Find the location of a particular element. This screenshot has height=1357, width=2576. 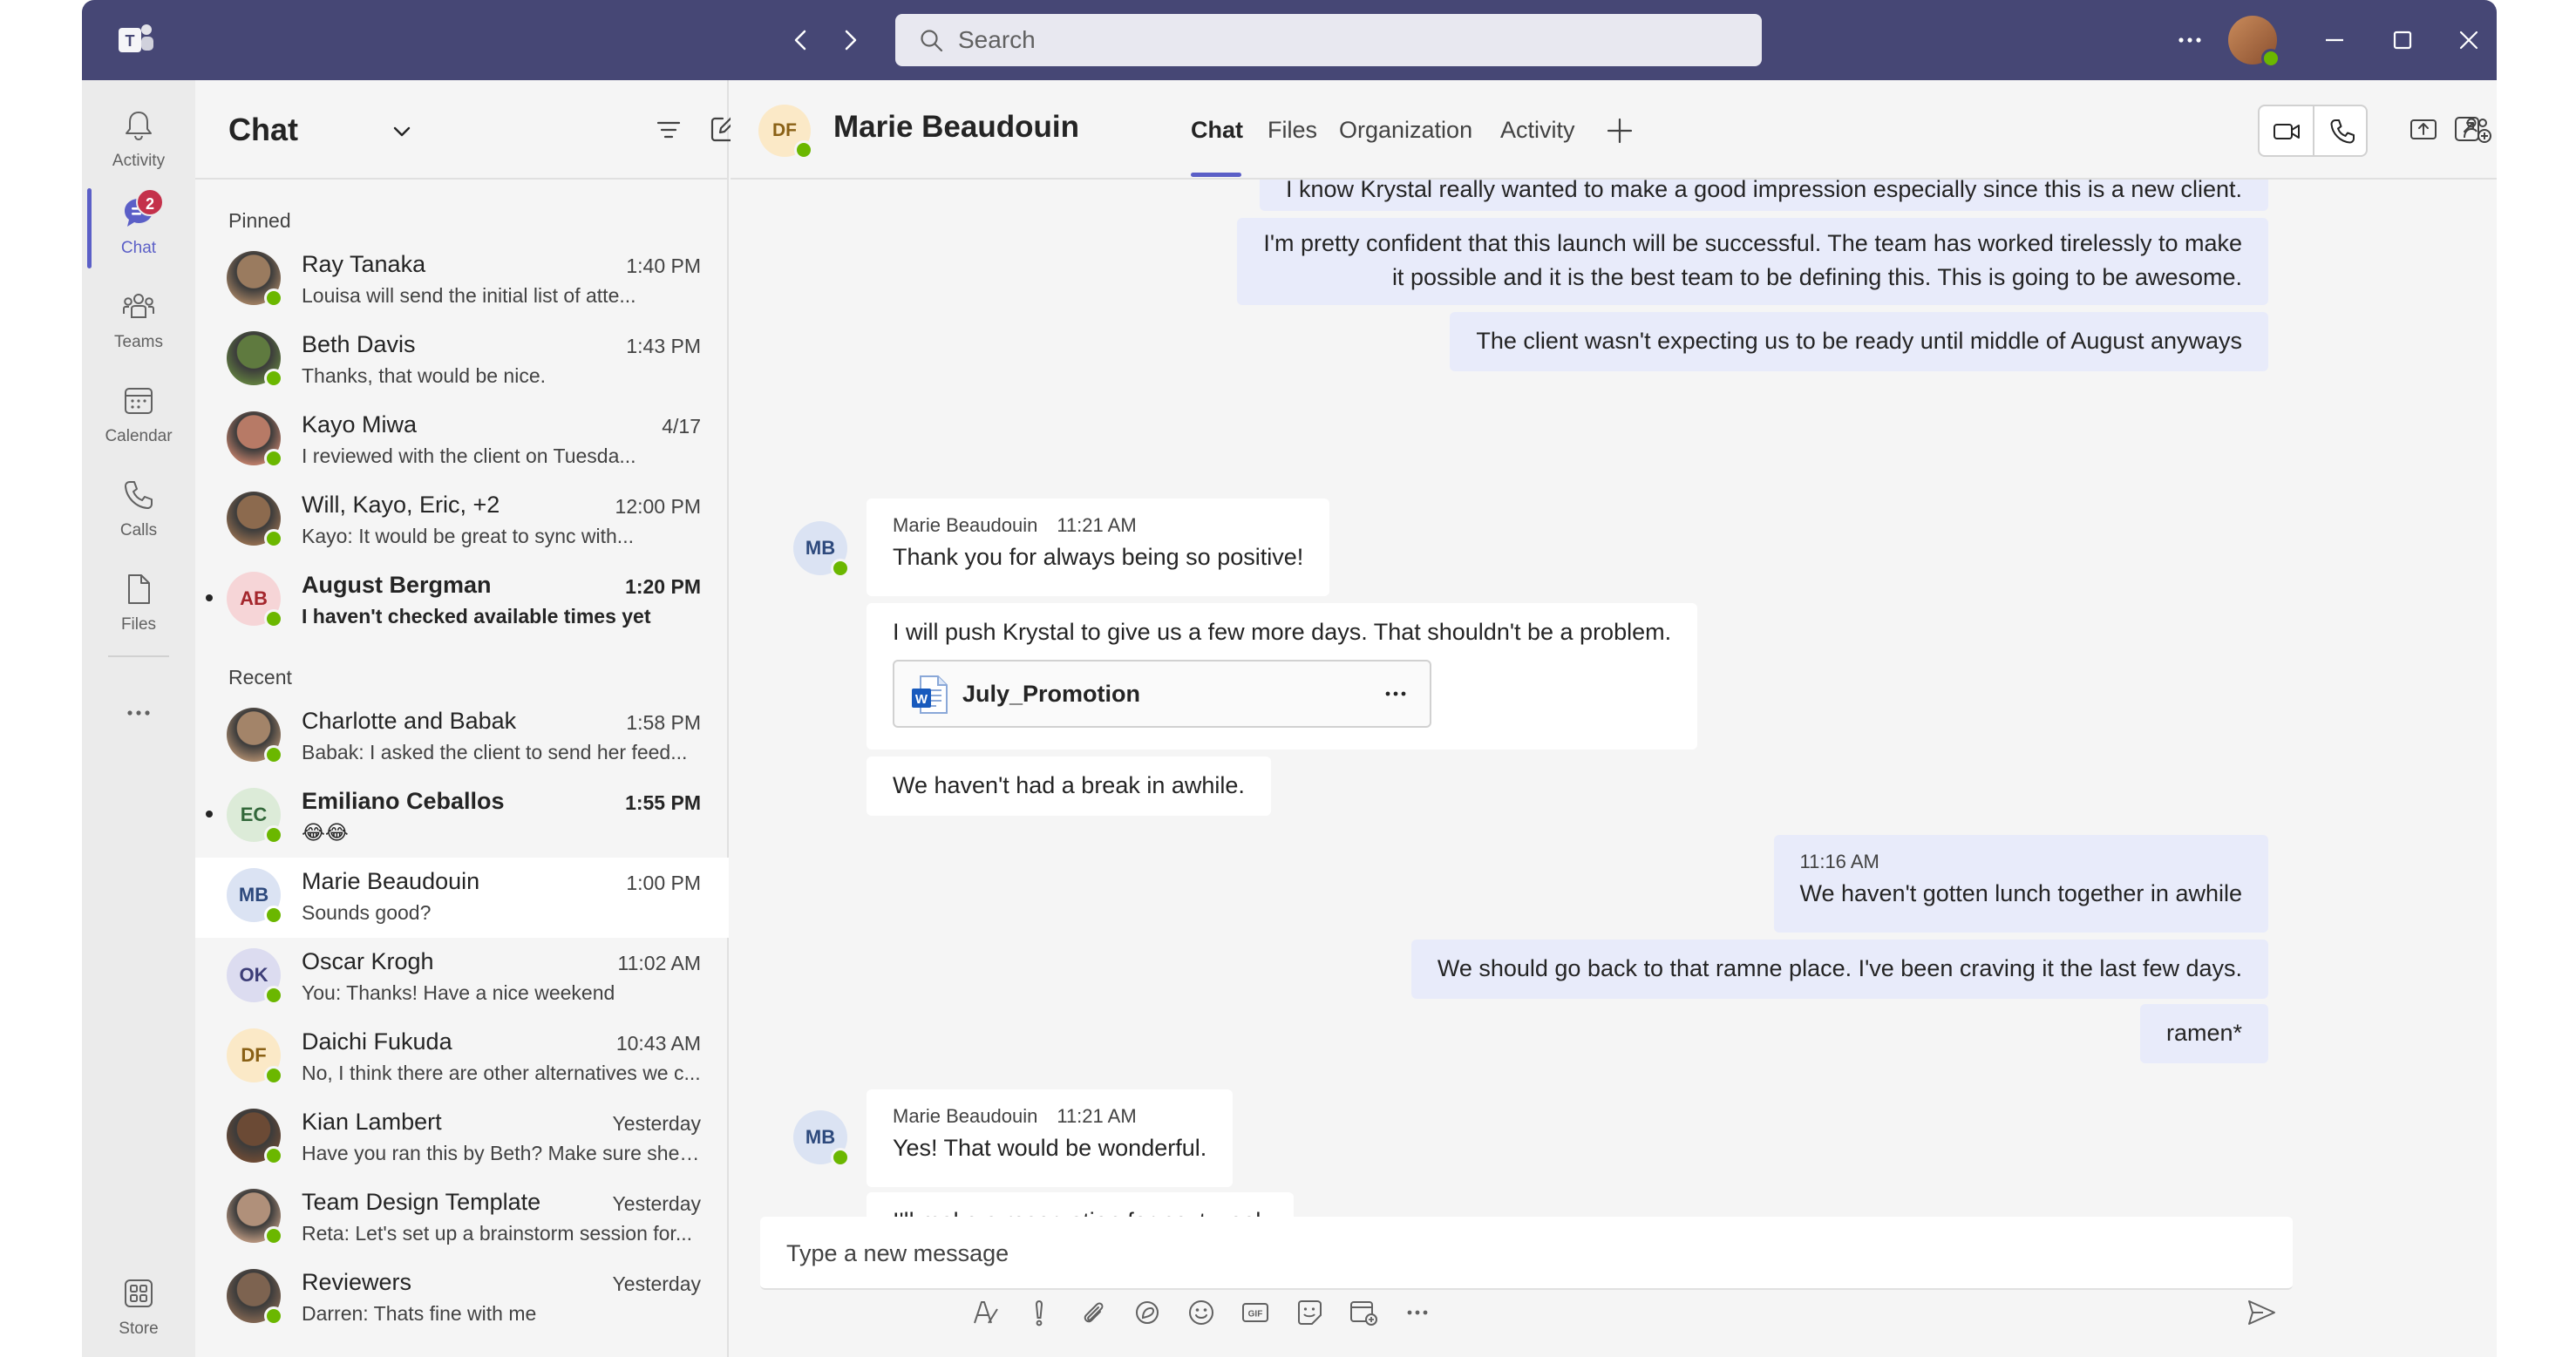

chevron-down-icon is located at coordinates (402, 132).